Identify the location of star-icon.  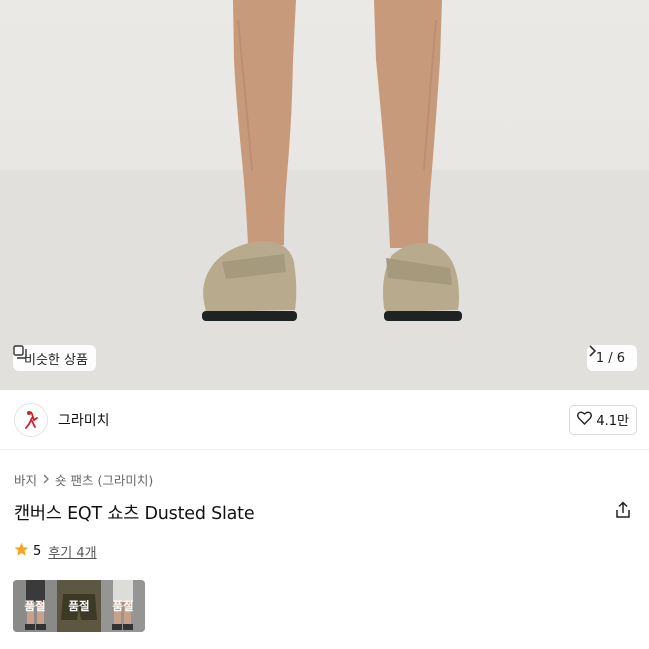
(21, 551).